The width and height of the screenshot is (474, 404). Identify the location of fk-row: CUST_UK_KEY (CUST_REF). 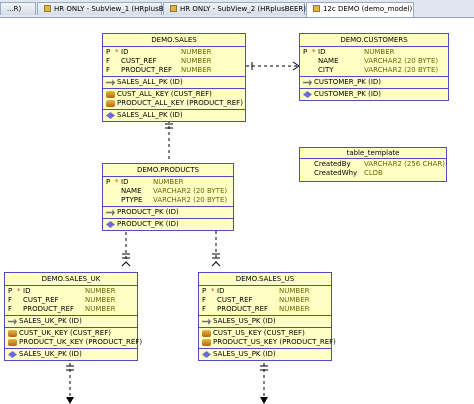
(71, 333).